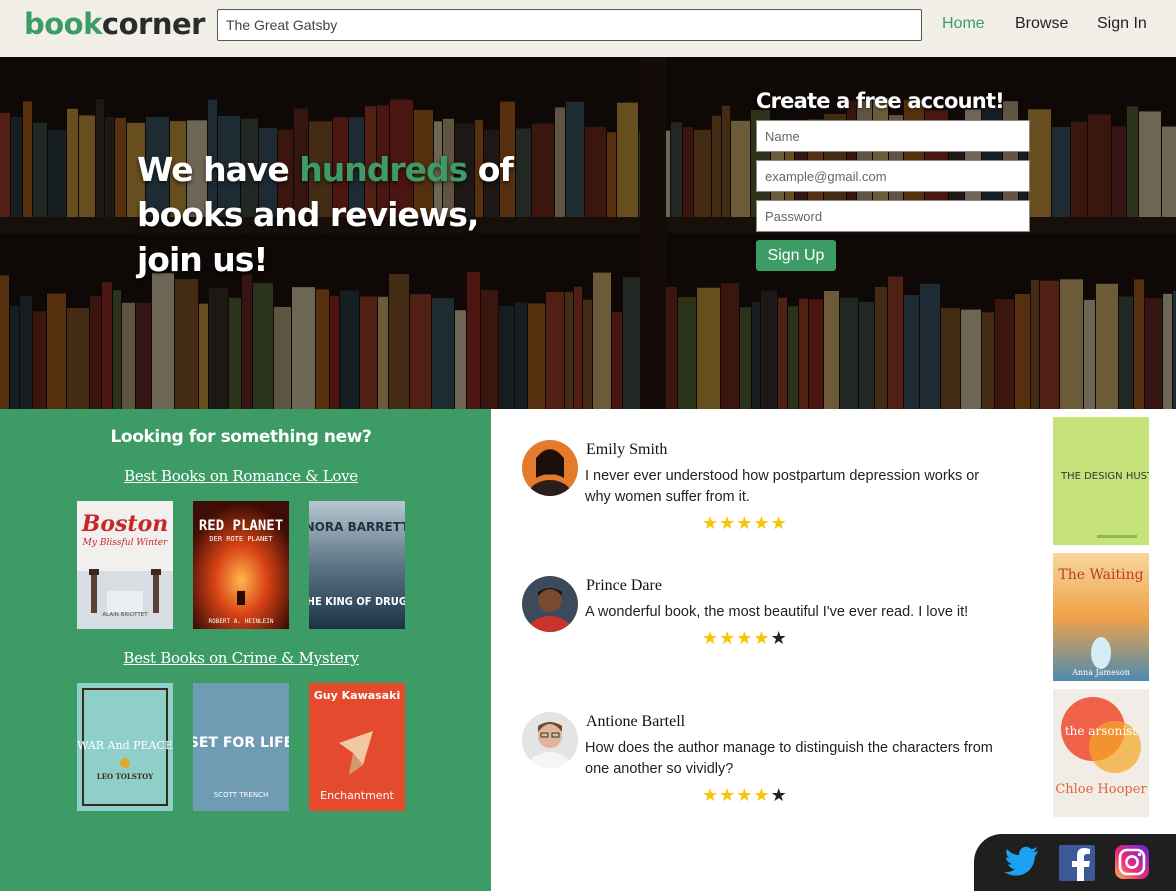  Describe the element at coordinates (218, 169) in the screenshot. I see `hero-line1: We have` at that location.